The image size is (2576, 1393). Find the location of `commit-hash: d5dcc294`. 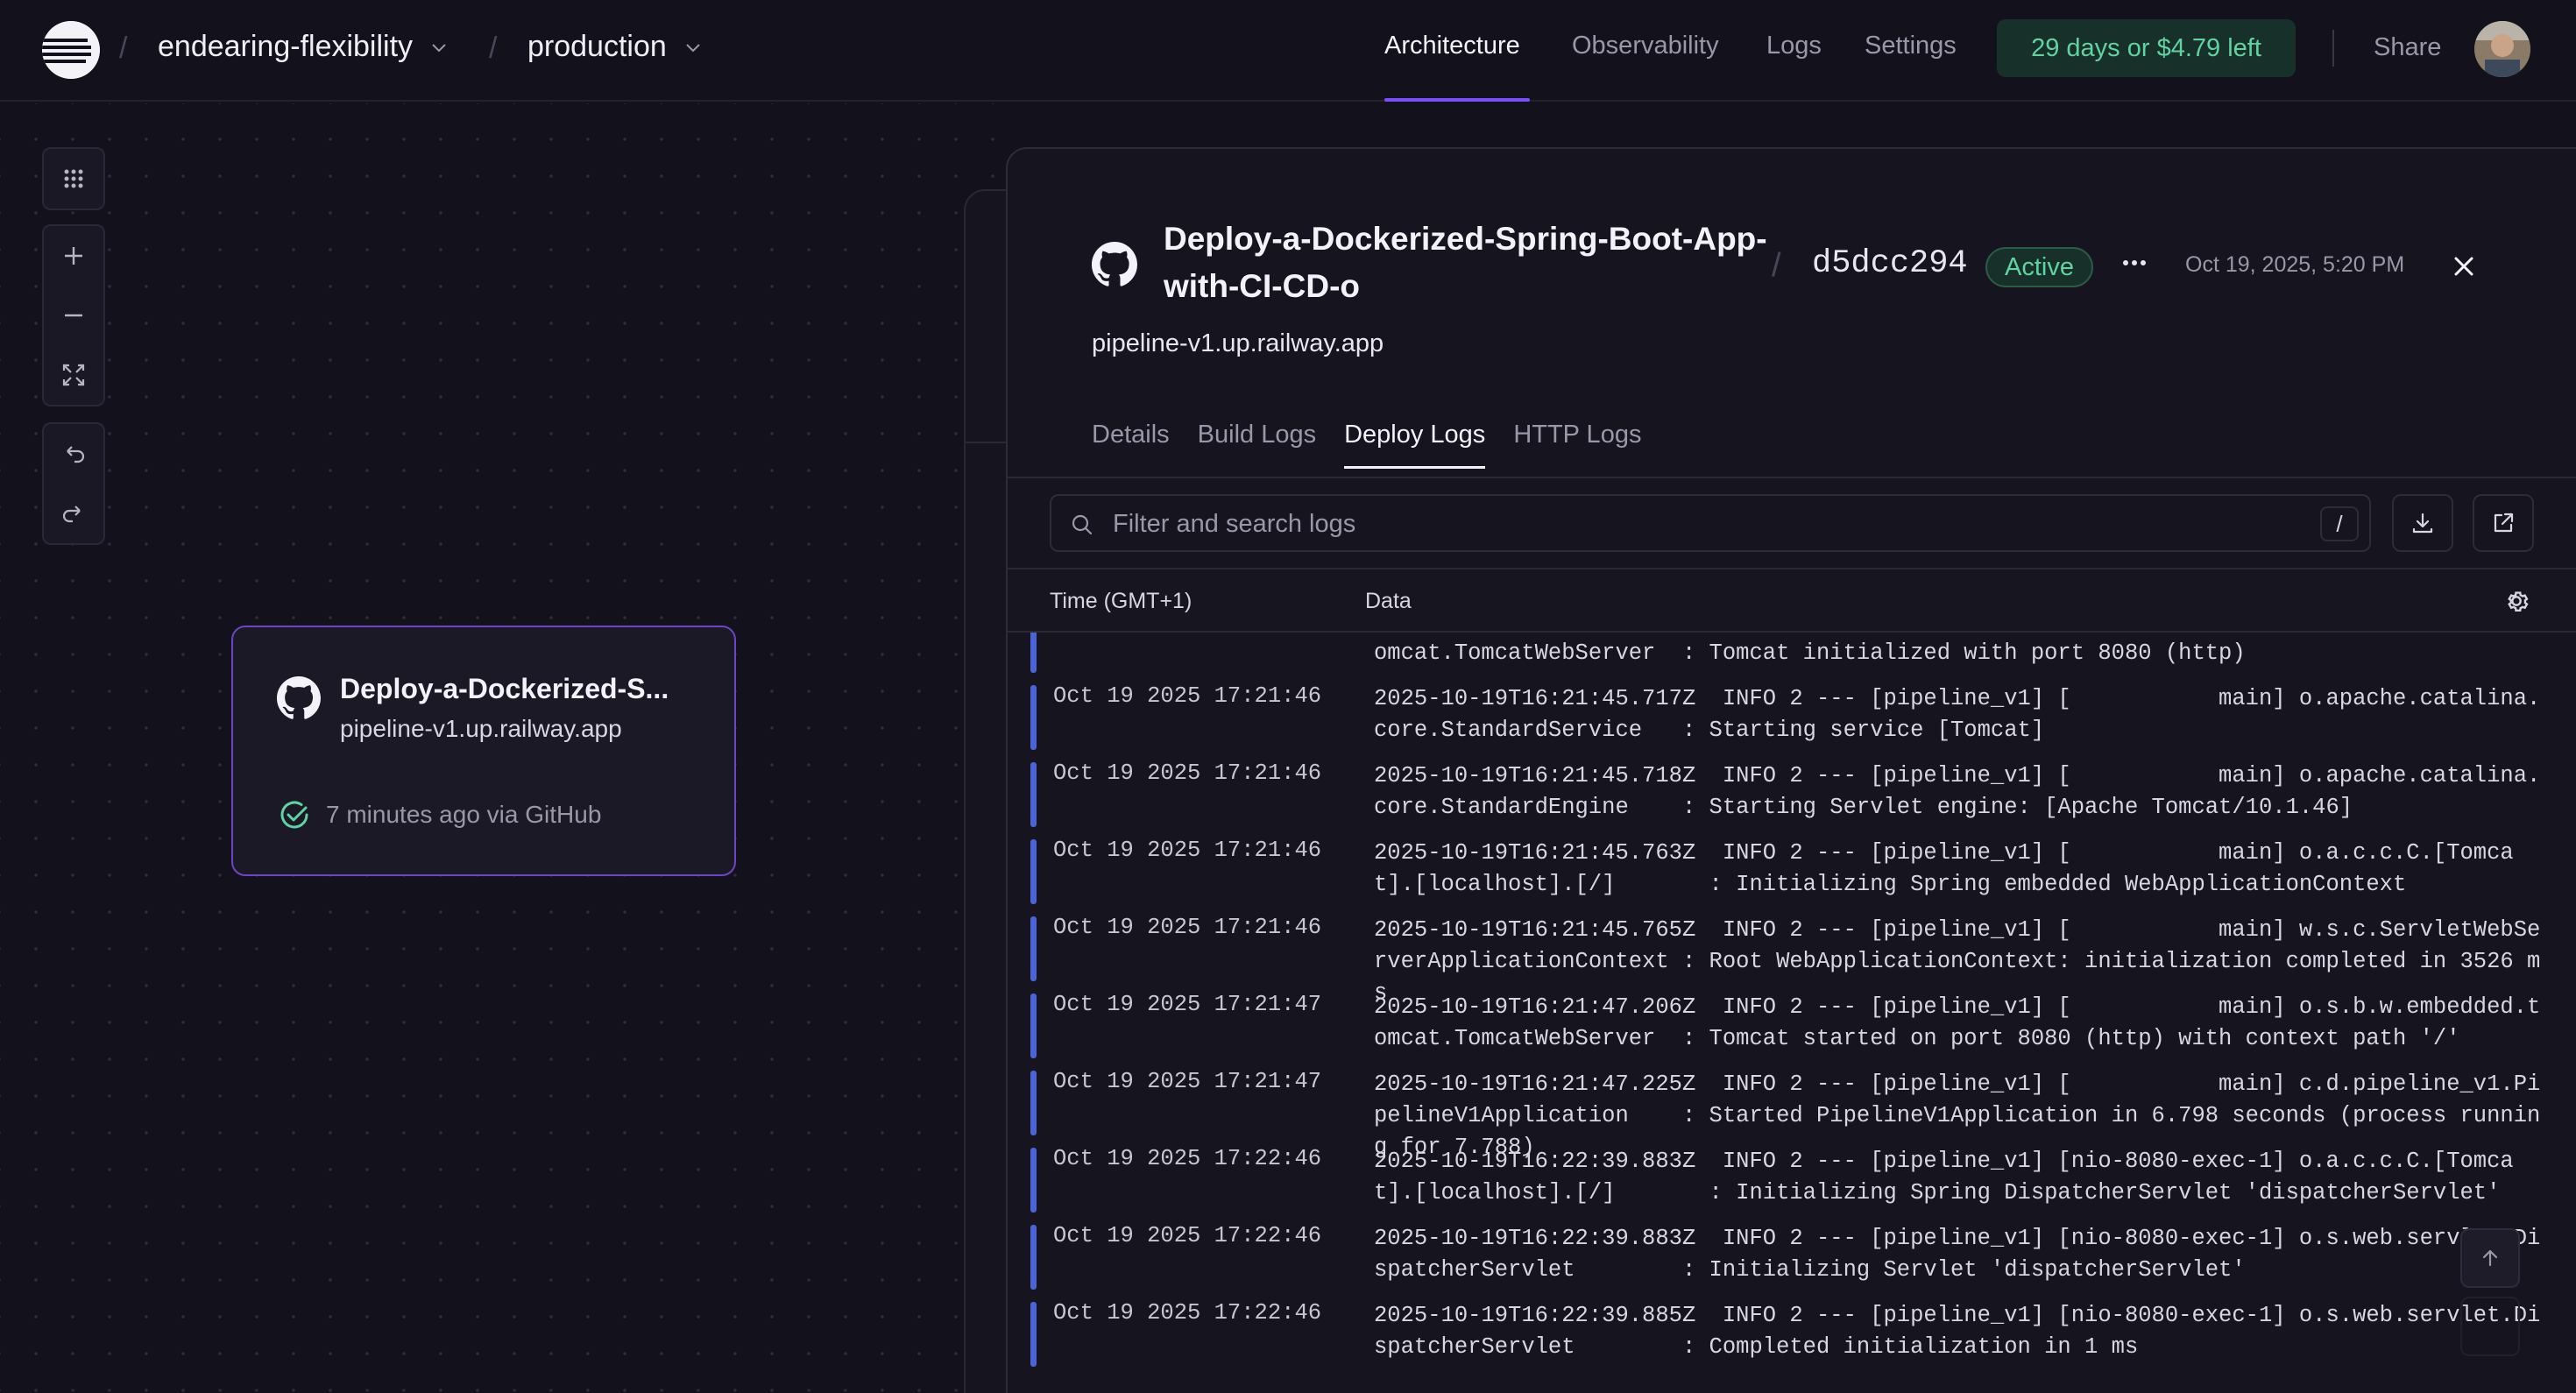

commit-hash: d5dcc294 is located at coordinates (1890, 263).